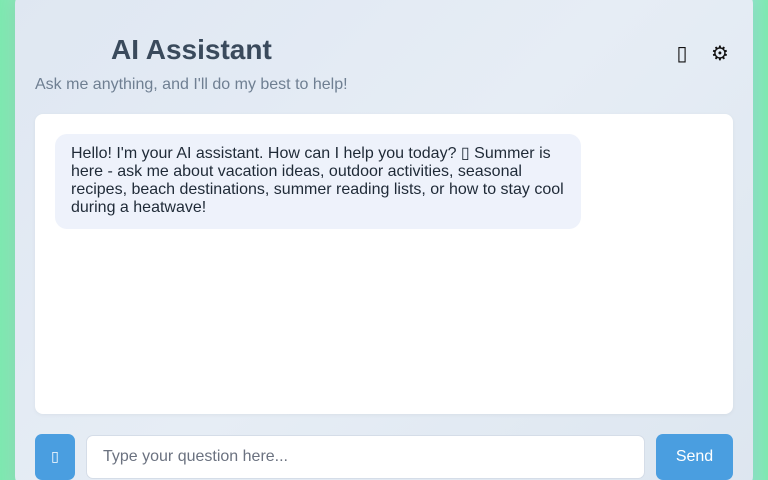  I want to click on settings-button: ⚙, so click(720, 53).